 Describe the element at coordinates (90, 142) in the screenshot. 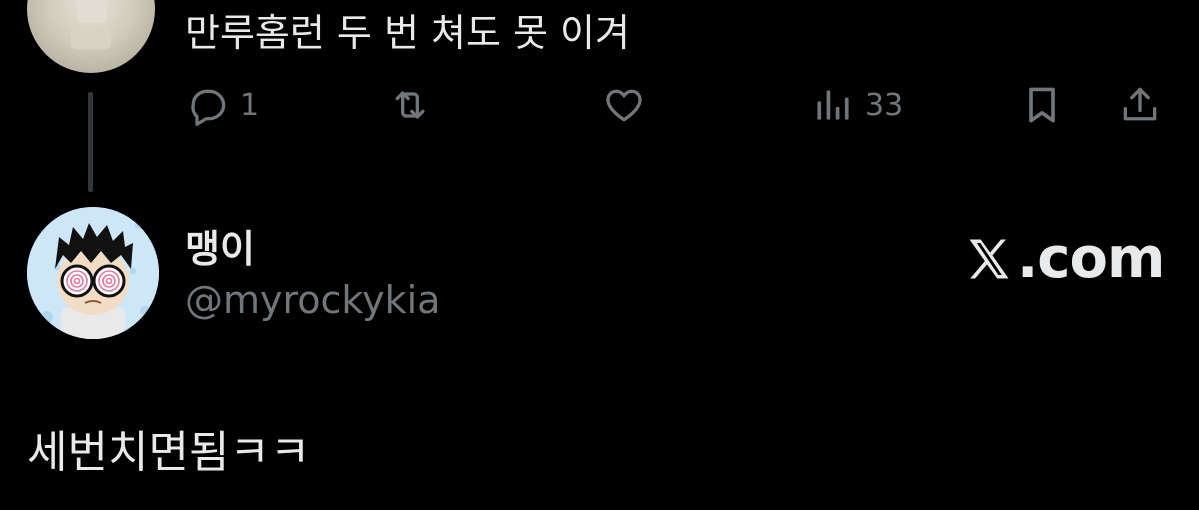

I see `thread-connector-line` at that location.